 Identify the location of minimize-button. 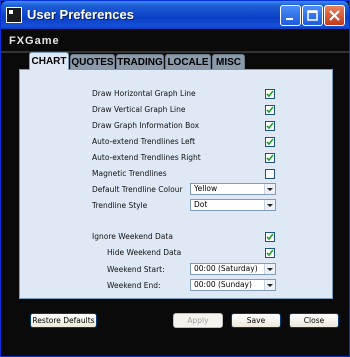
(290, 15).